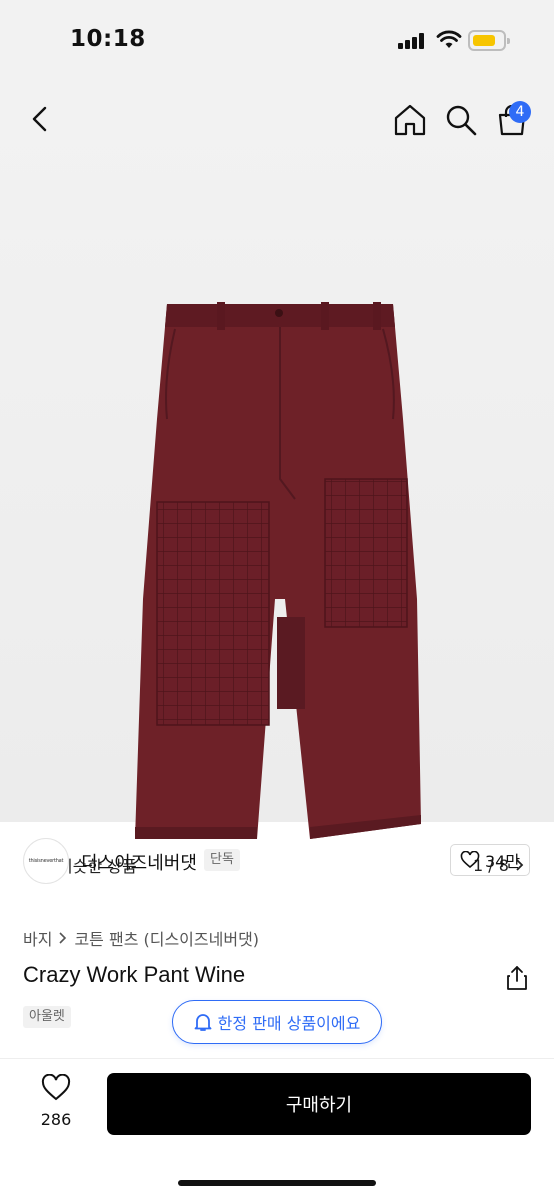 The height and width of the screenshot is (1200, 554). I want to click on share-icon, so click(517, 978).